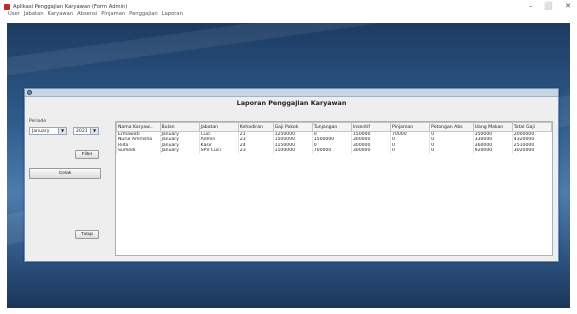  Describe the element at coordinates (292, 127) in the screenshot. I see `column-header: Gaji Pokok` at that location.